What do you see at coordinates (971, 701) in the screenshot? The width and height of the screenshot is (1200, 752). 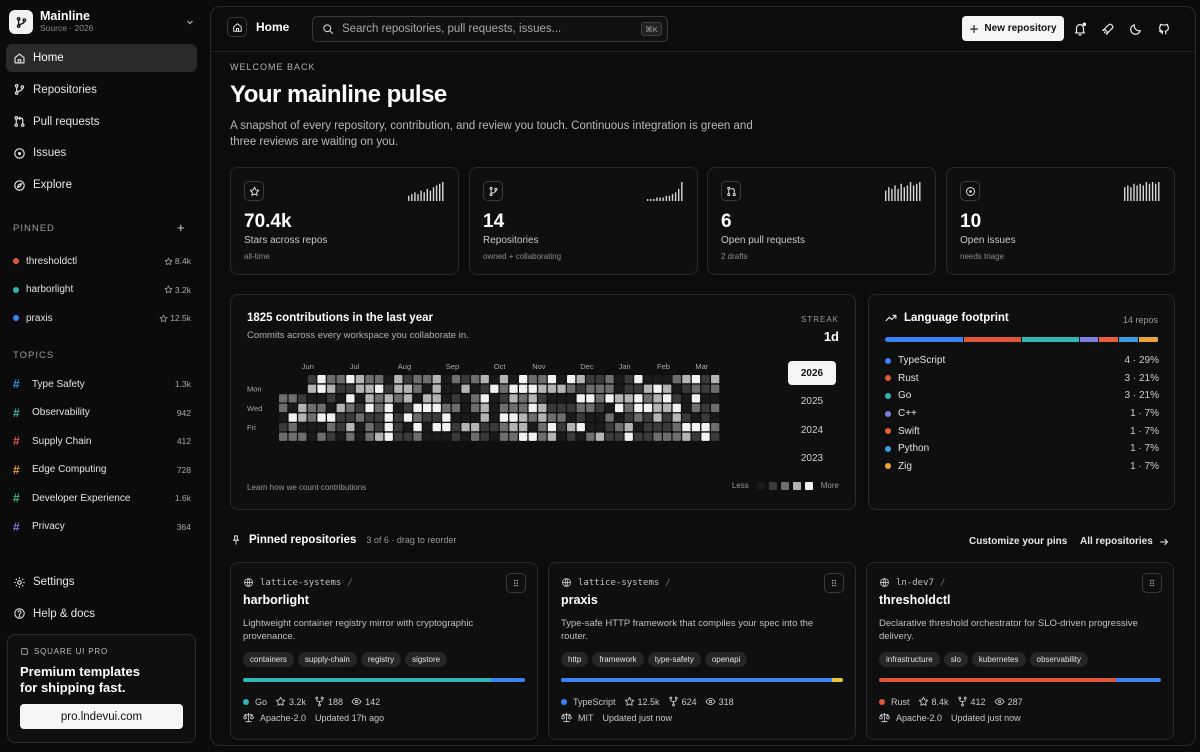 I see `repo-forks: 412` at bounding box center [971, 701].